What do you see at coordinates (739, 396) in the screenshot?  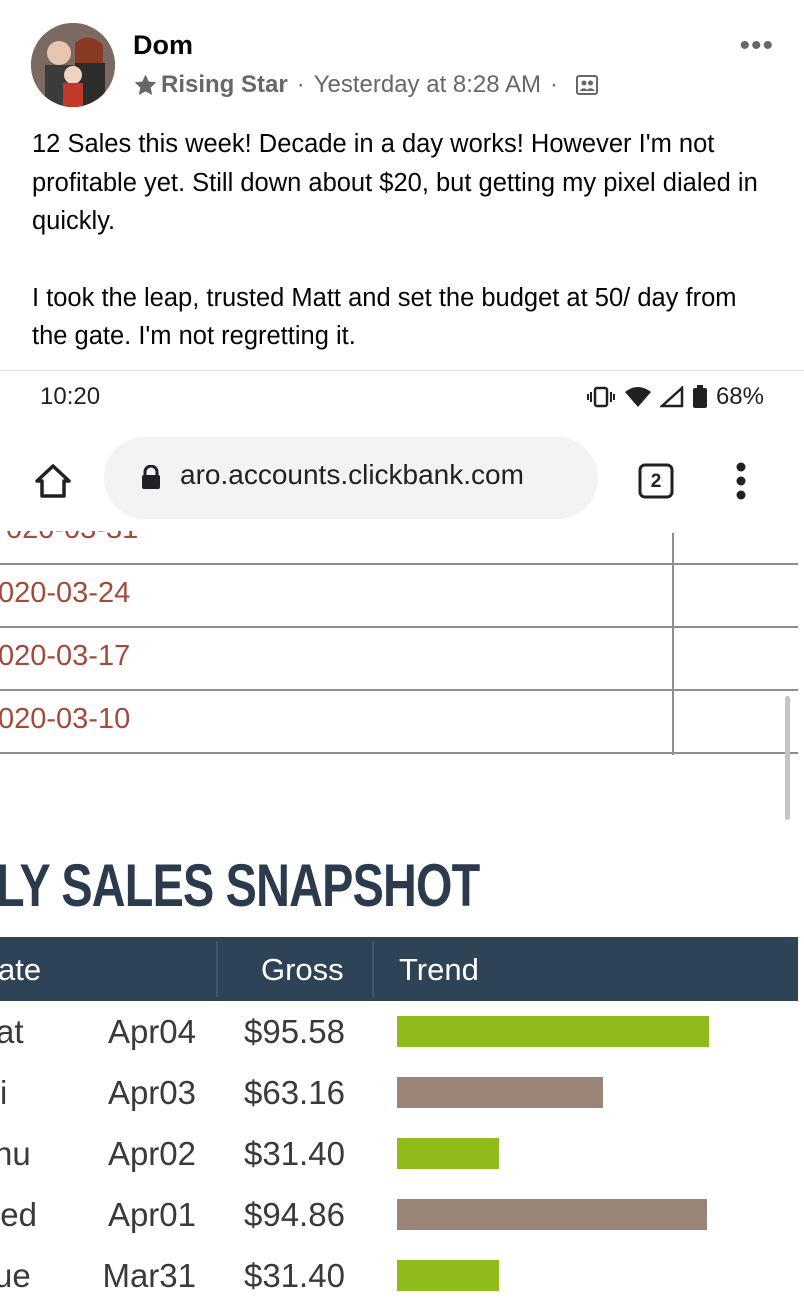 I see `battery-percent: 68%` at bounding box center [739, 396].